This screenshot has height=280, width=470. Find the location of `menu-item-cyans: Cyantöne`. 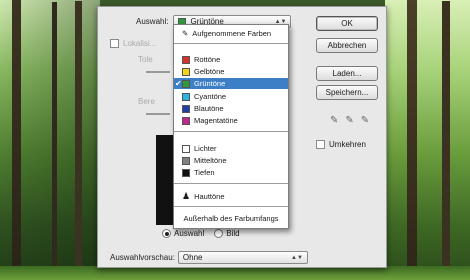

menu-item-cyans: Cyantöne is located at coordinates (231, 96).